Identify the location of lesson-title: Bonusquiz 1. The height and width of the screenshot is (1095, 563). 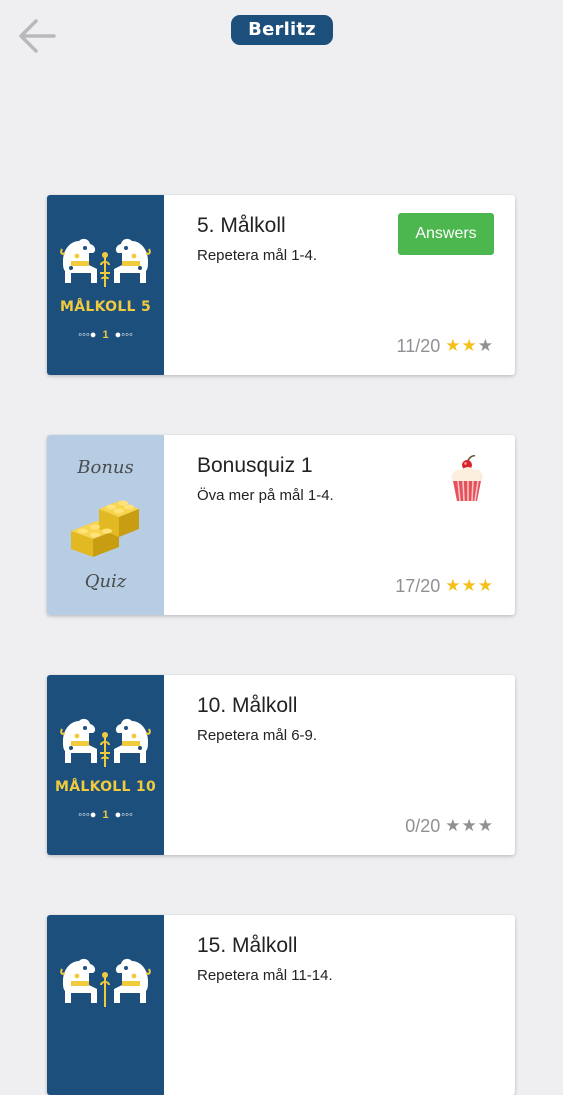
(255, 465).